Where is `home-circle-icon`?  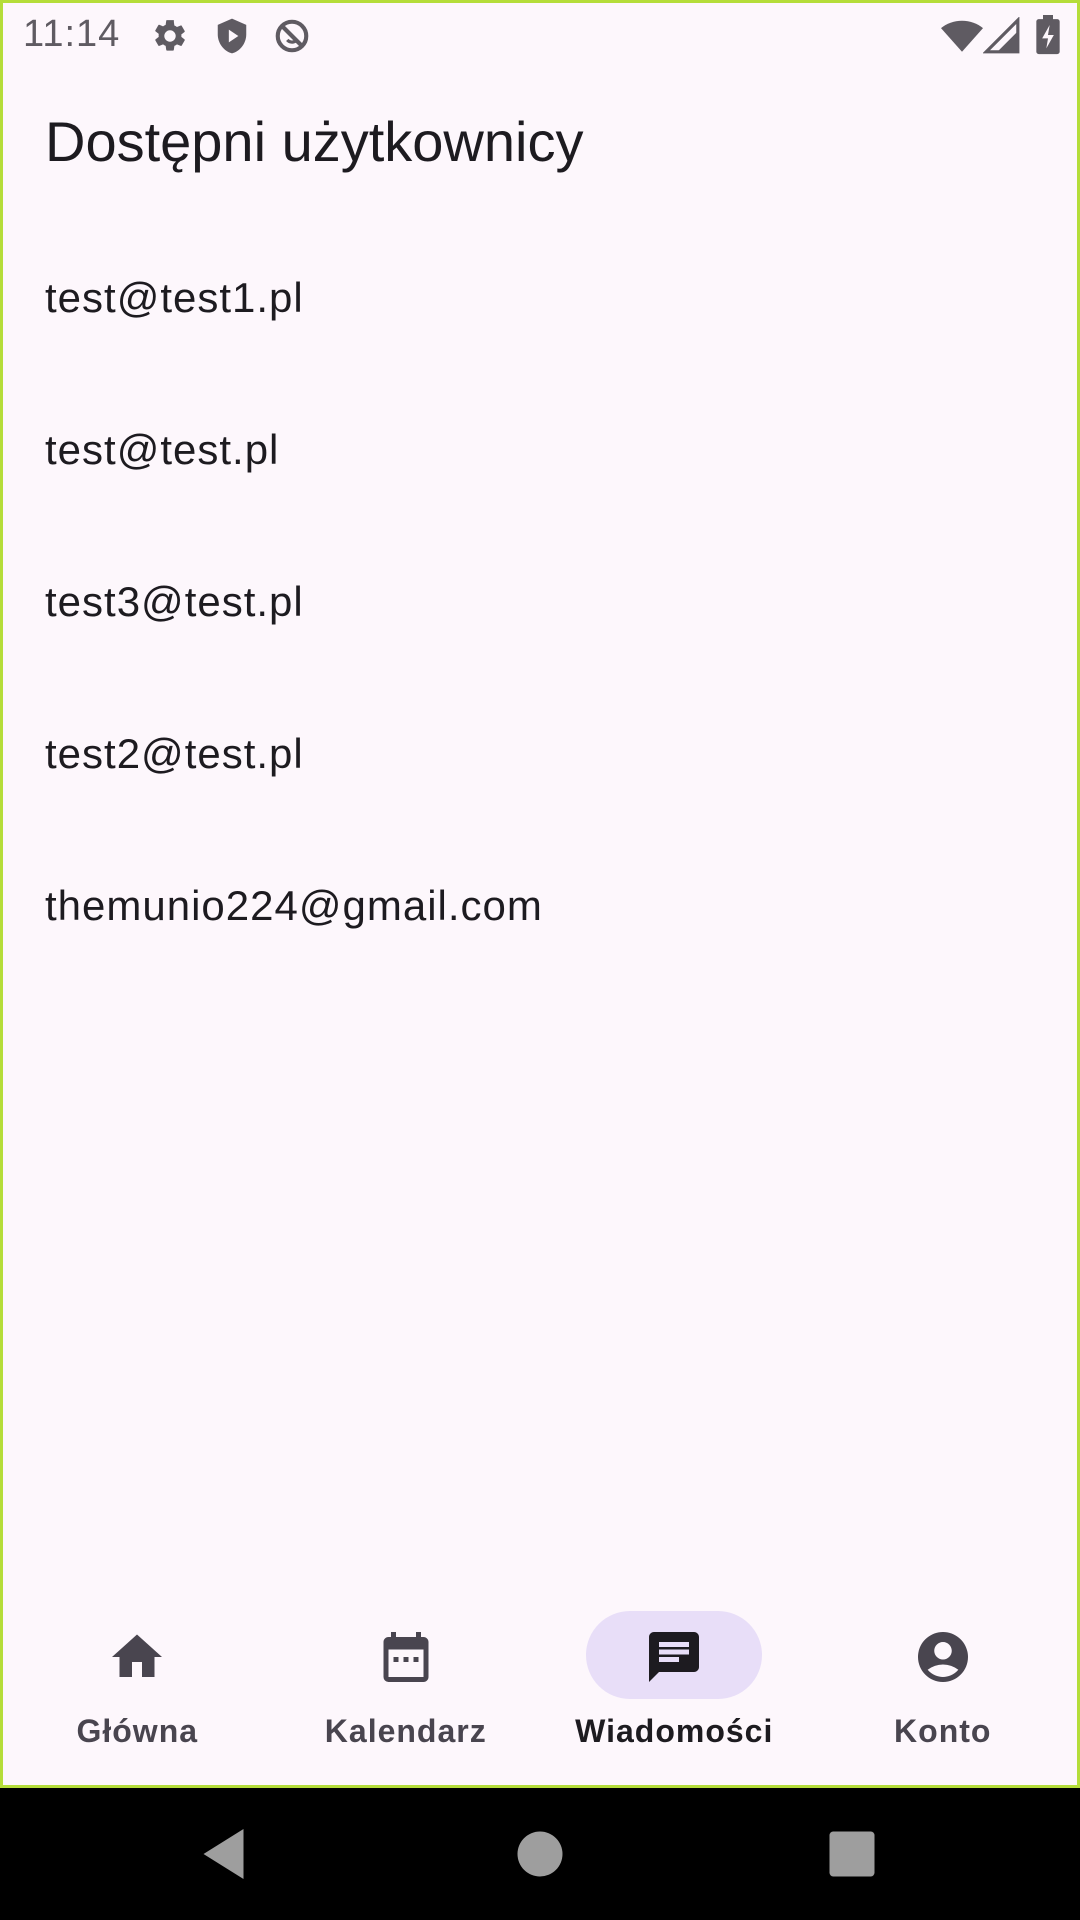 home-circle-icon is located at coordinates (540, 1854).